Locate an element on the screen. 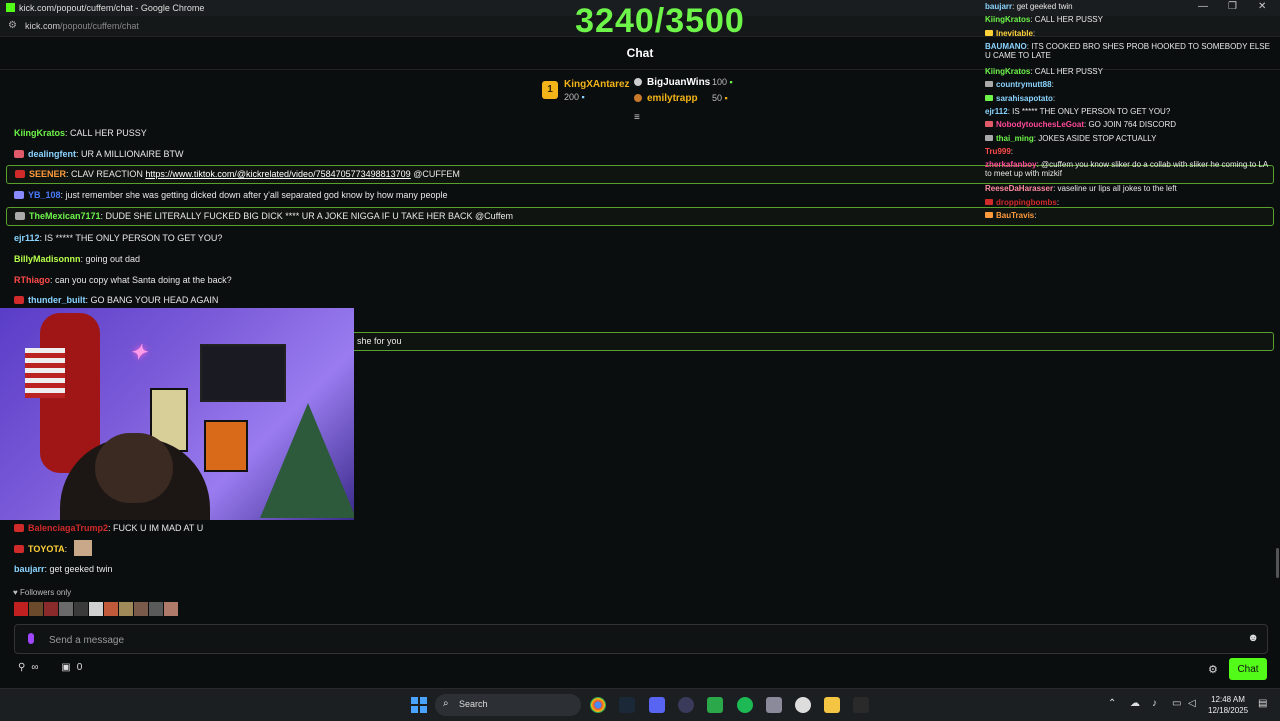 Image resolution: width=1280 pixels, height=721 pixels. leader-row-3: emilytrapp 50 ▪ is located at coordinates (681, 98).